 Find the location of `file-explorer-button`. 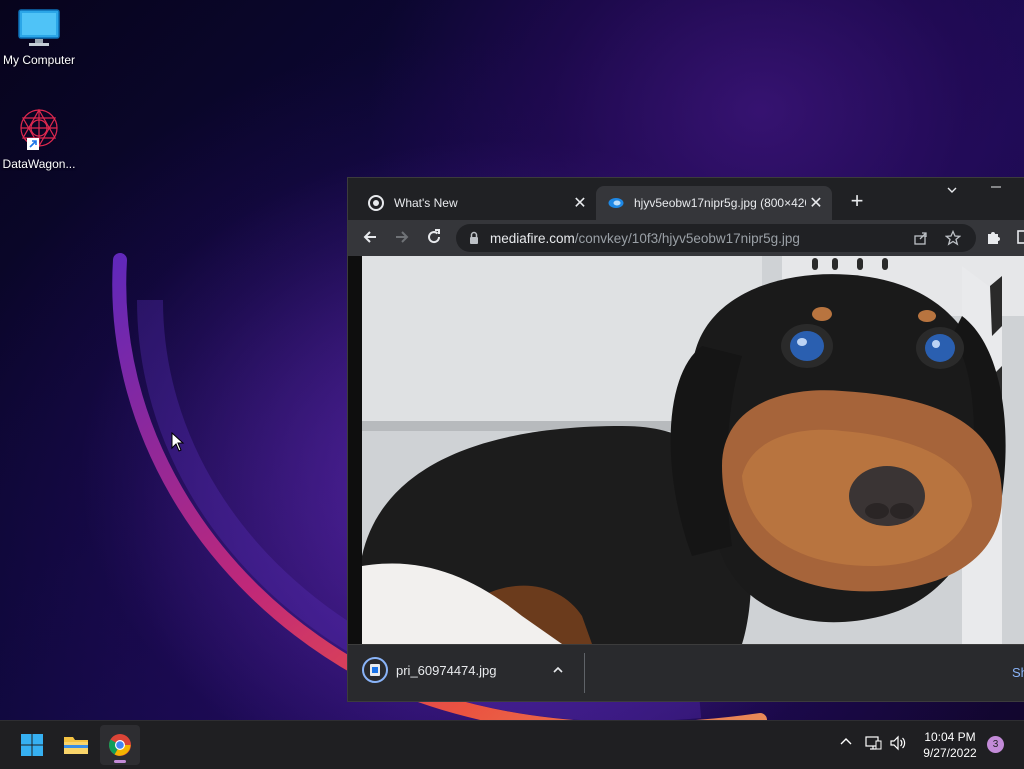

file-explorer-button is located at coordinates (76, 745).